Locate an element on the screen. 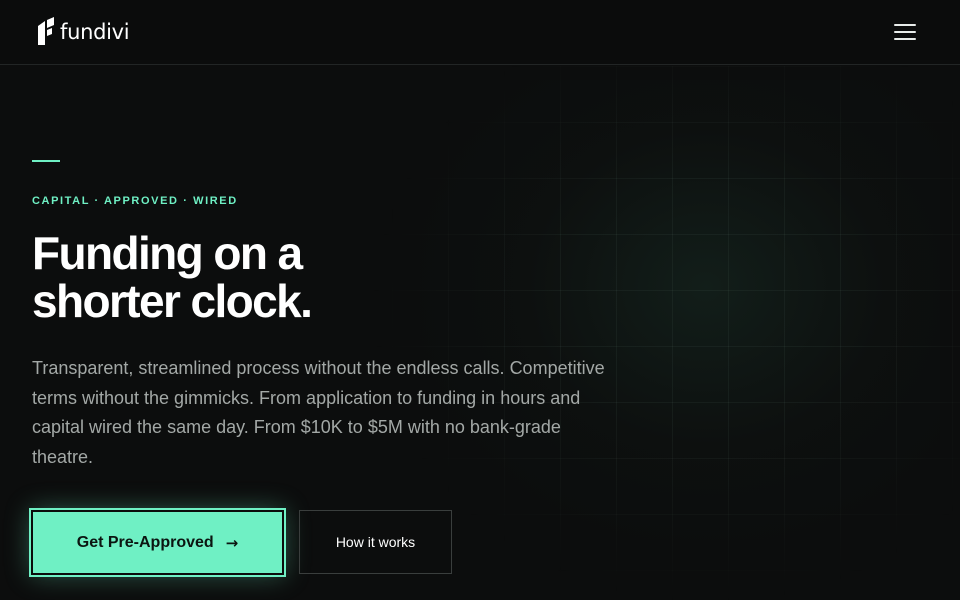 Image resolution: width=960 pixels, height=600 pixels. brand-logo-link: fundivi is located at coordinates (83, 32).